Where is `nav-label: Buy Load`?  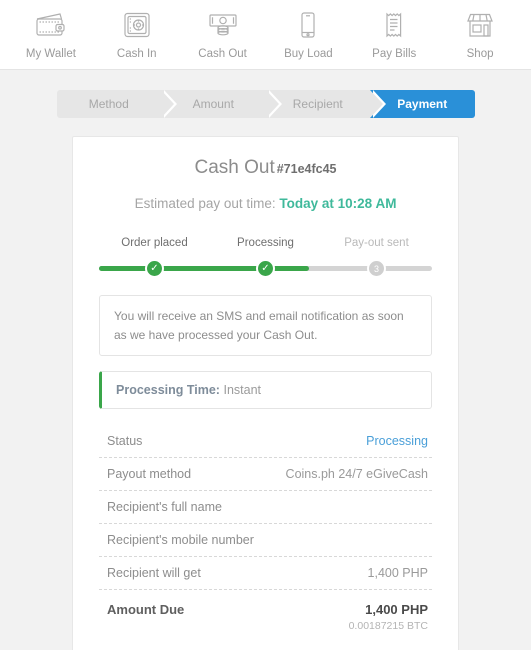
nav-label: Buy Load is located at coordinates (308, 54).